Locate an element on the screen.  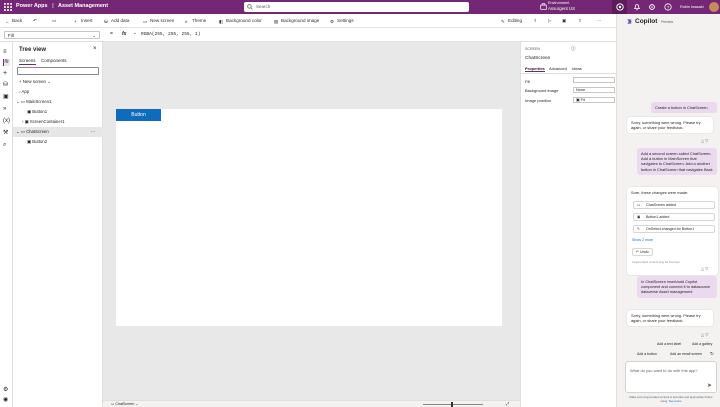
background-image-dropdown: None is located at coordinates (594, 90).